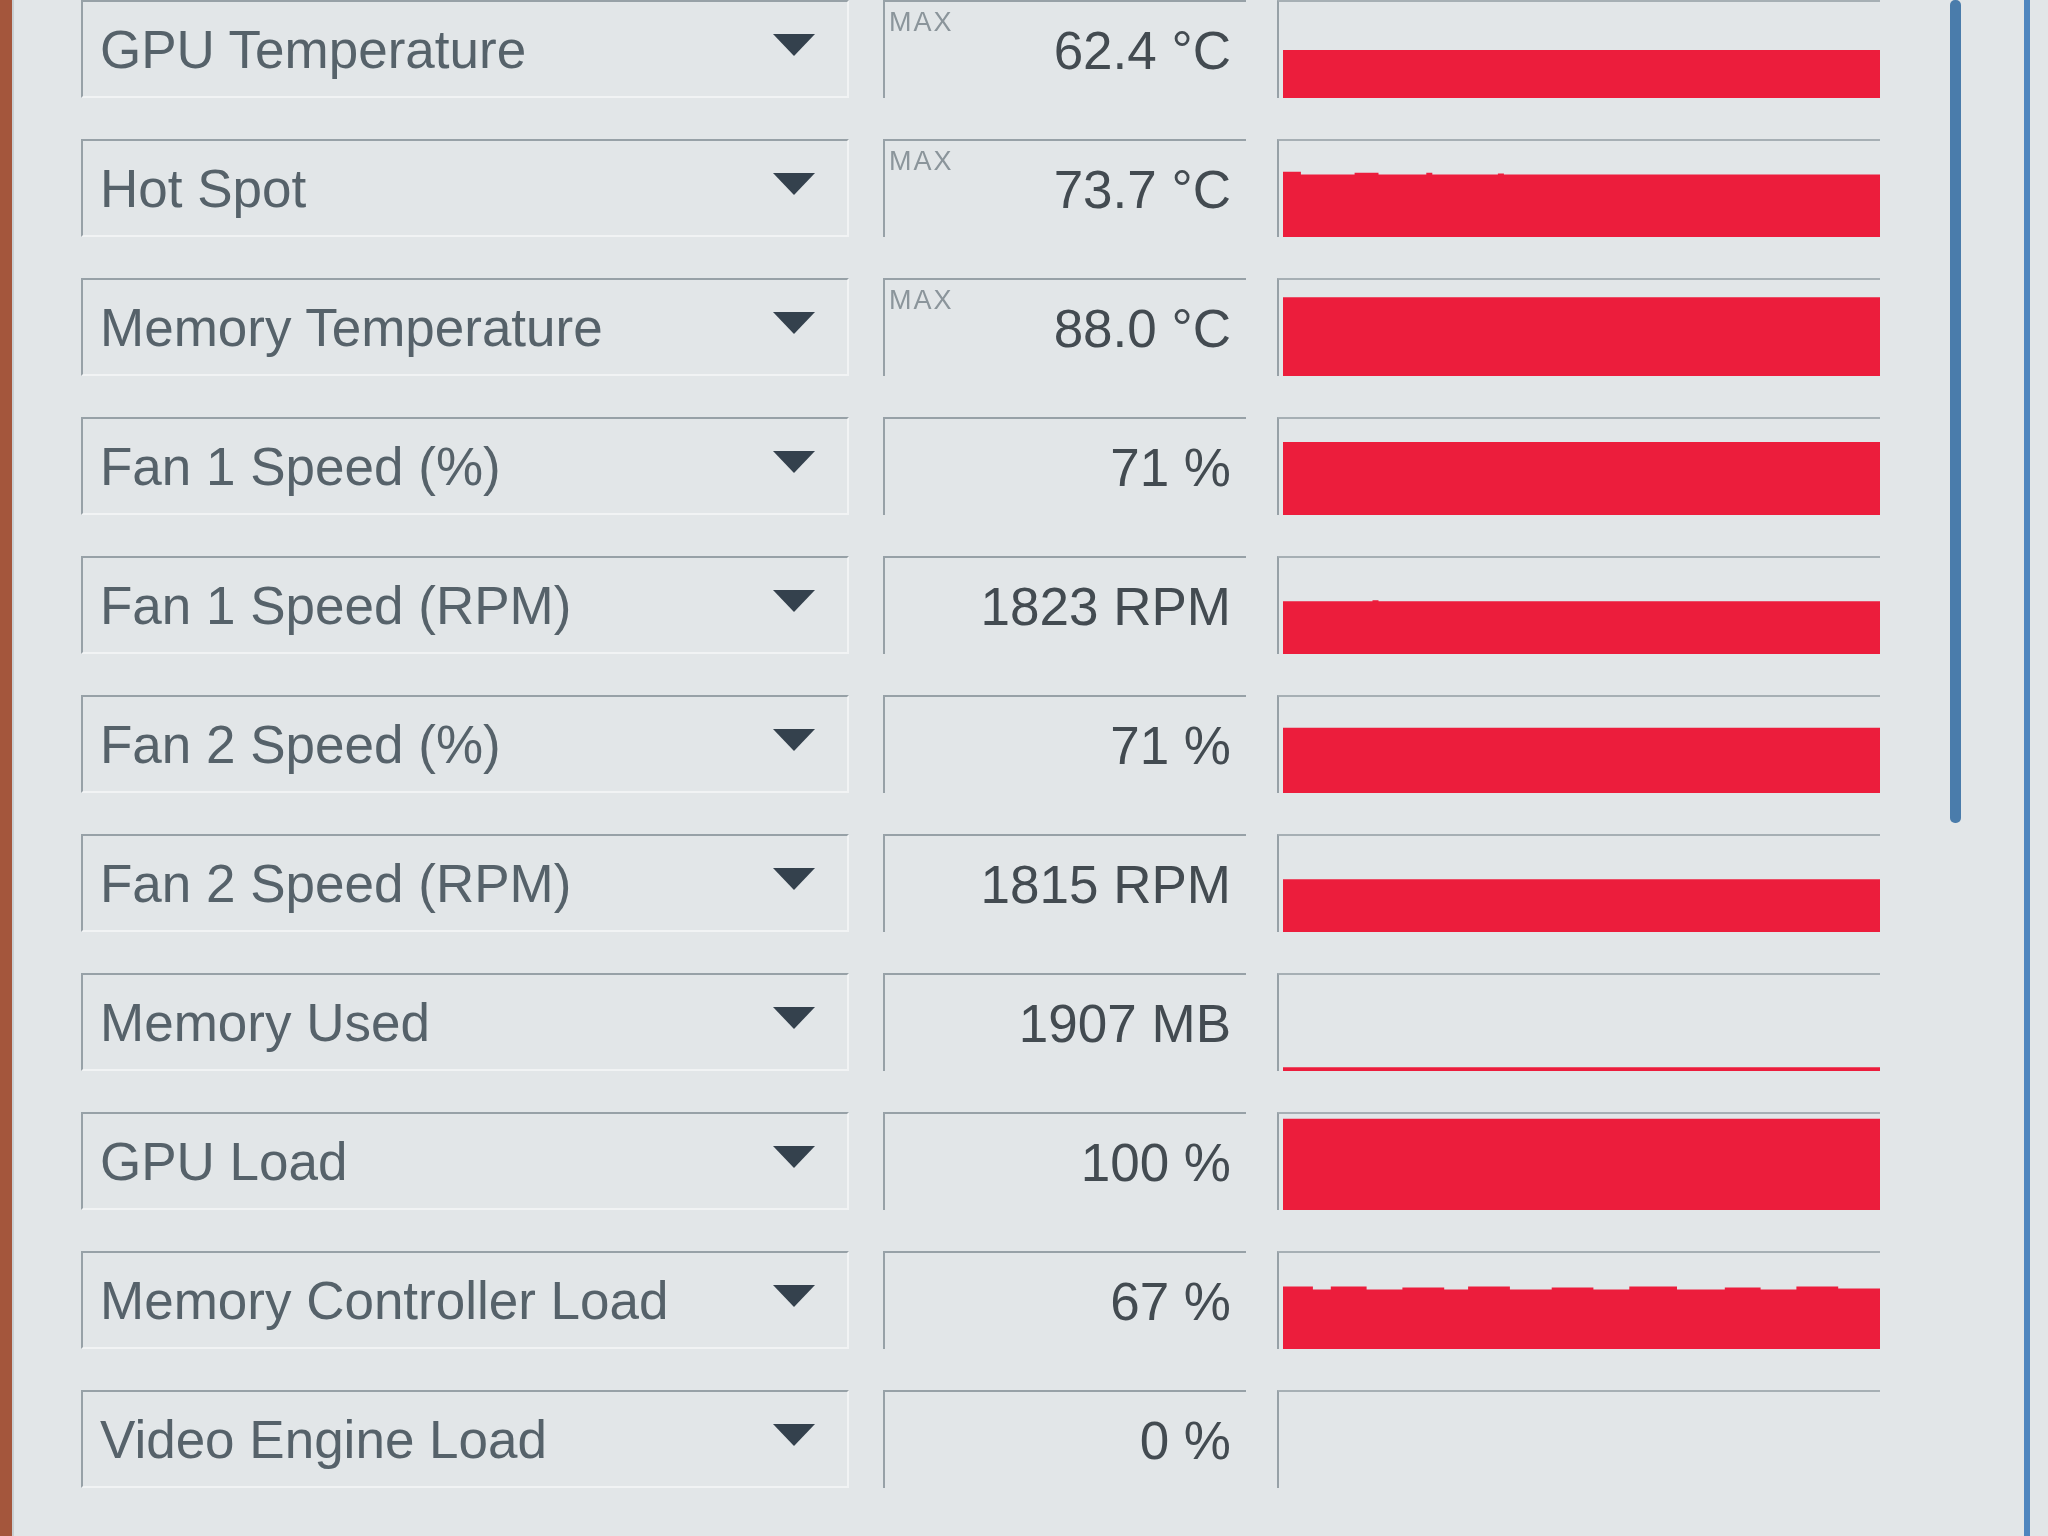 Image resolution: width=2048 pixels, height=1536 pixels. What do you see at coordinates (465, 1161) in the screenshot?
I see `sensor-dropdown: GPU Load` at bounding box center [465, 1161].